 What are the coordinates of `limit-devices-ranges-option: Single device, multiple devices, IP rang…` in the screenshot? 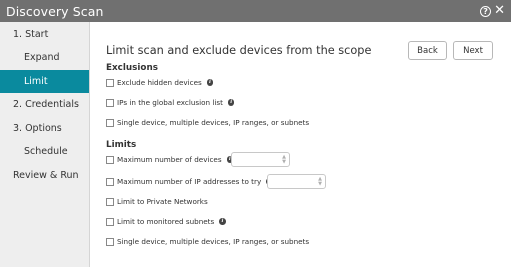 It's located at (207, 241).